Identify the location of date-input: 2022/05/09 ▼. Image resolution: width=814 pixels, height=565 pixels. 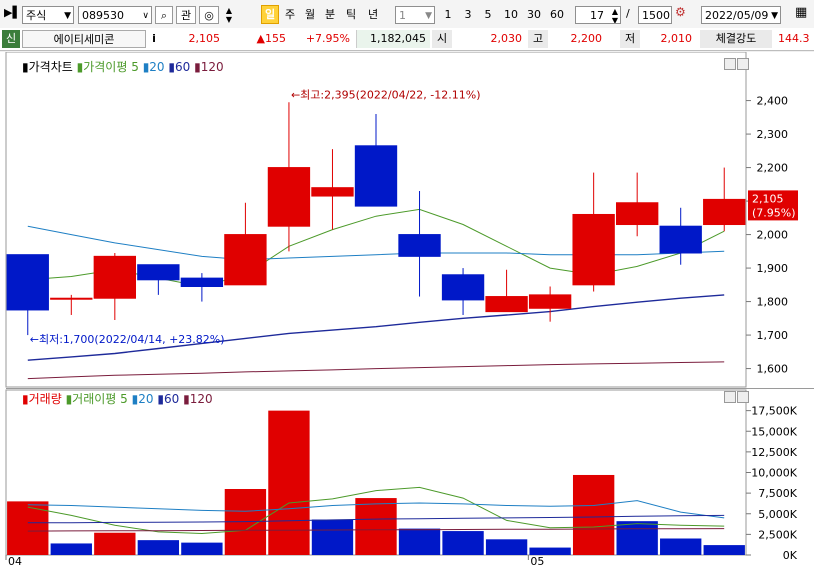
(741, 15).